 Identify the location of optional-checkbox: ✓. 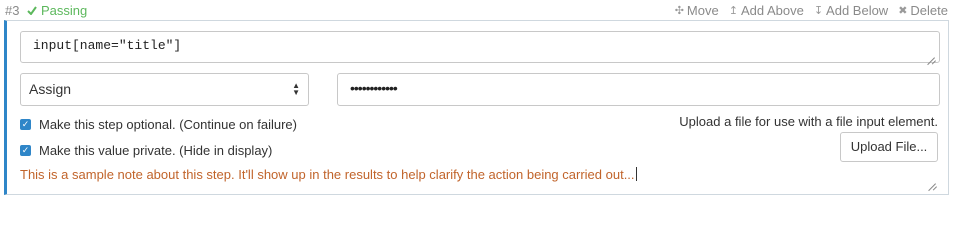
(25, 124).